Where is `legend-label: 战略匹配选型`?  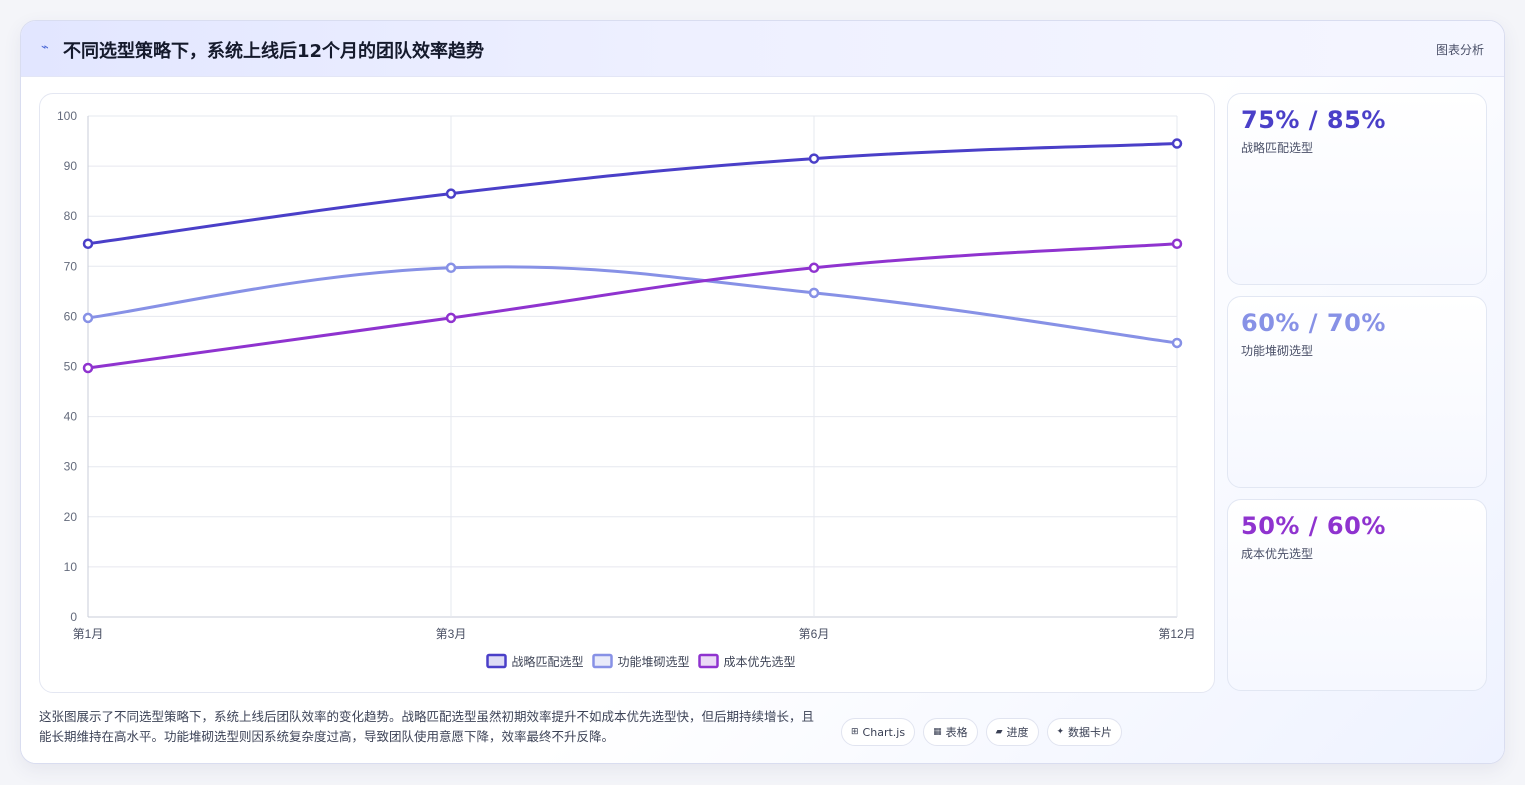 legend-label: 战略匹配选型 is located at coordinates (548, 661).